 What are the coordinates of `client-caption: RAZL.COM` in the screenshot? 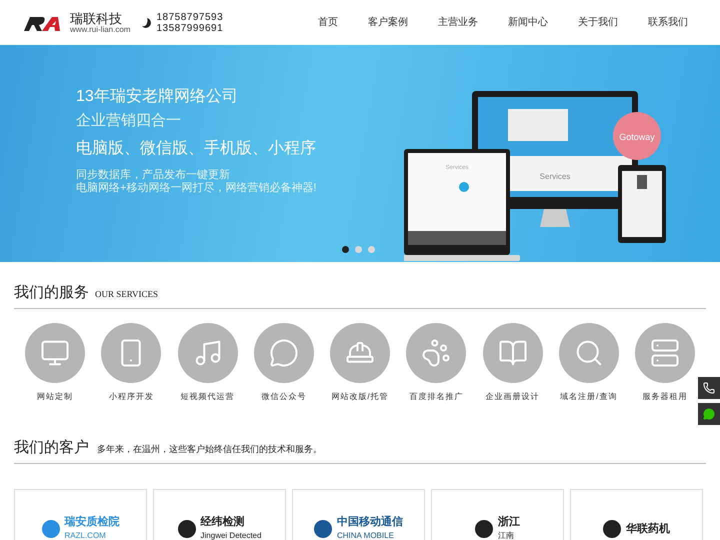 It's located at (85, 535).